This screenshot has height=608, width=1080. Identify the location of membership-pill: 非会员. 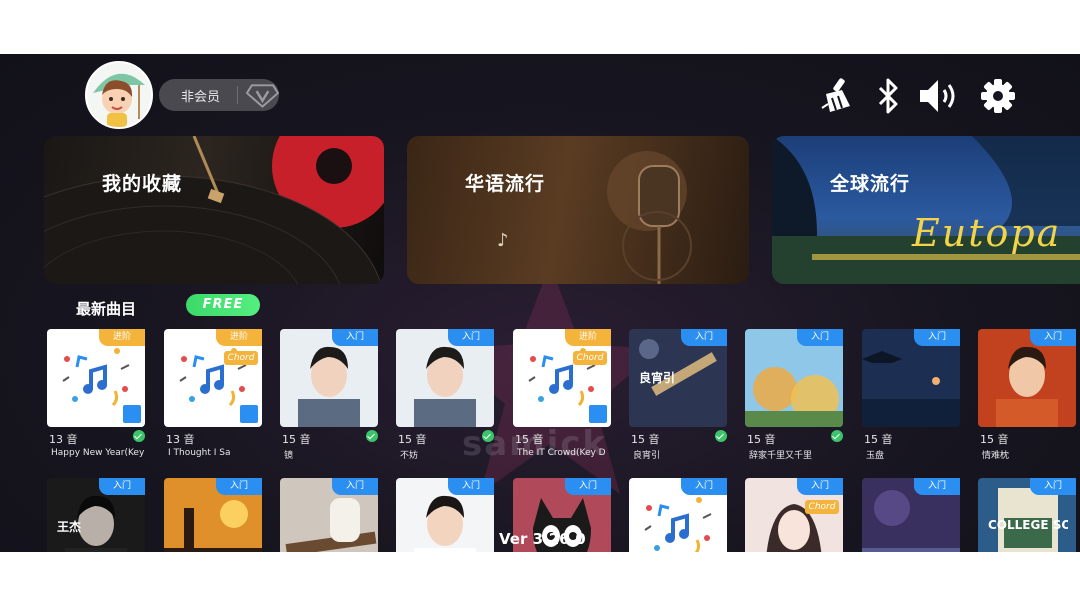
(219, 95).